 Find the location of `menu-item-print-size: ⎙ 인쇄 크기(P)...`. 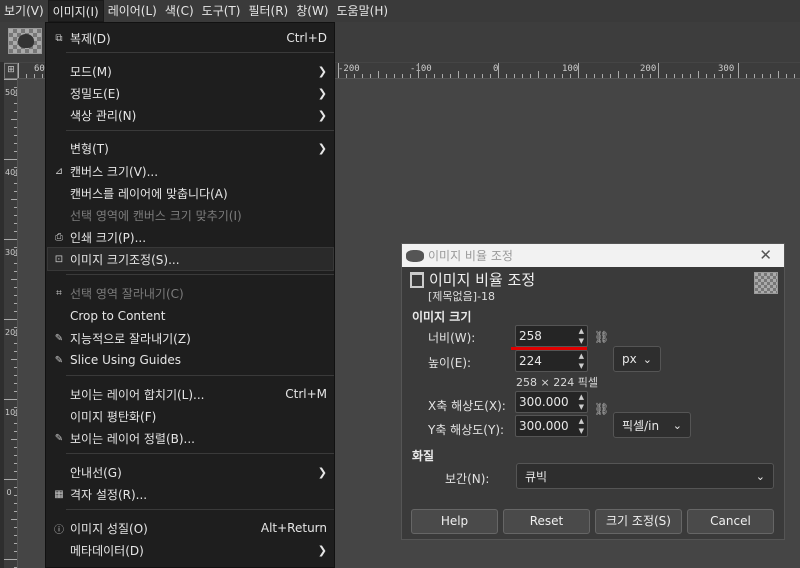

menu-item-print-size: ⎙ 인쇄 크기(P)... is located at coordinates (190, 237).